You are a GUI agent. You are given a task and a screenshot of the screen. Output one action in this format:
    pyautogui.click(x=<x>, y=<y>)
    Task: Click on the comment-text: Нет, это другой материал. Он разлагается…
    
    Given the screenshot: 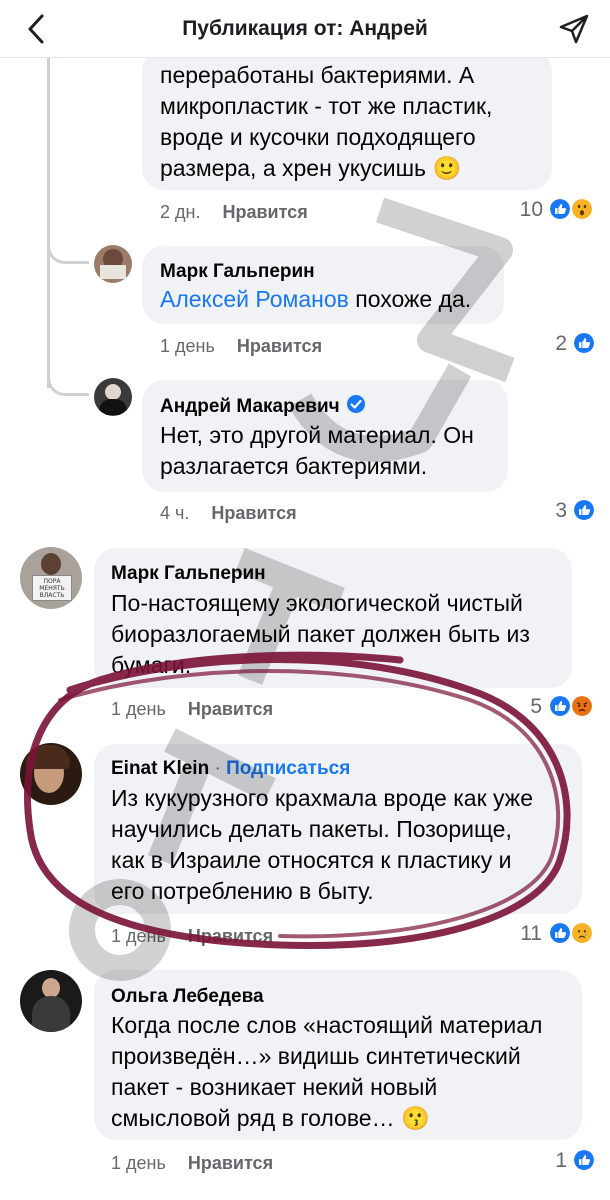 What is the action you would take?
    pyautogui.click(x=317, y=450)
    